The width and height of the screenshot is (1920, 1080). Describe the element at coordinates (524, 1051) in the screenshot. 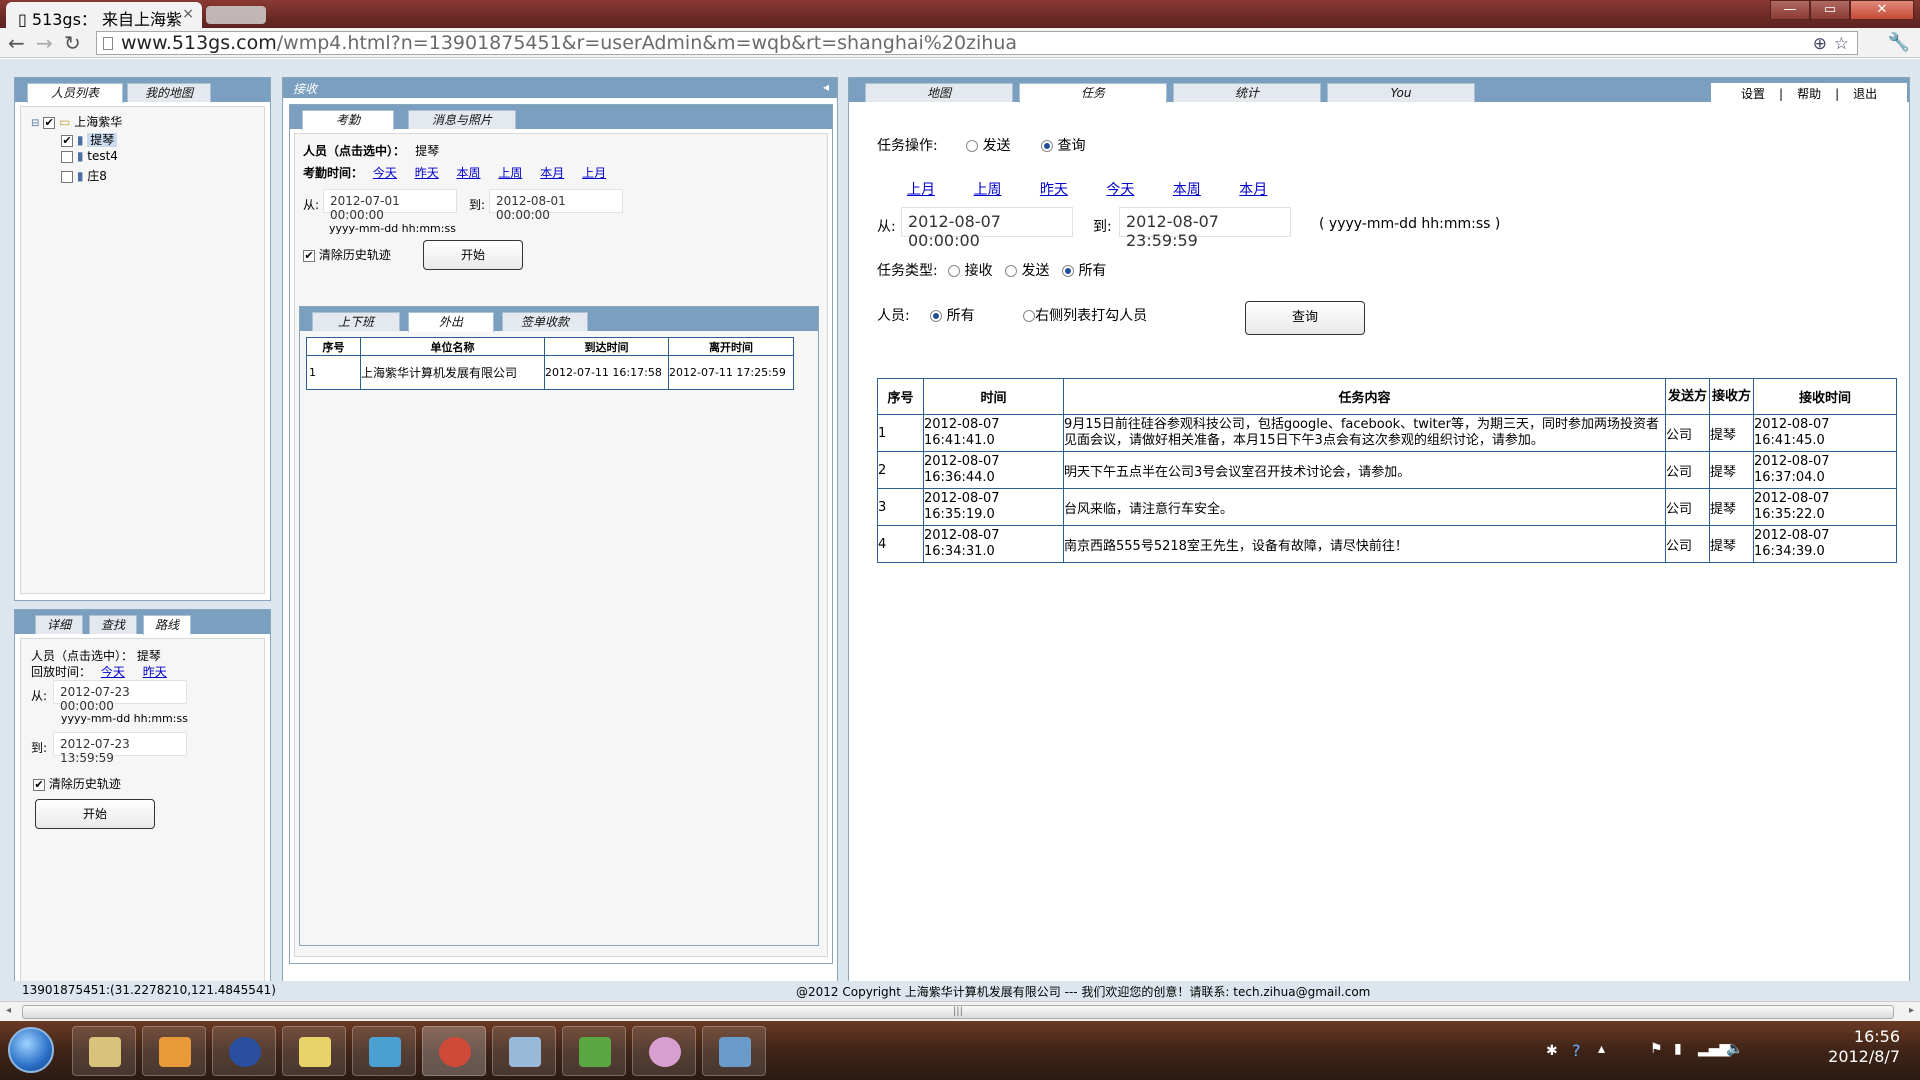

I see `editor-taskbar-icon` at that location.